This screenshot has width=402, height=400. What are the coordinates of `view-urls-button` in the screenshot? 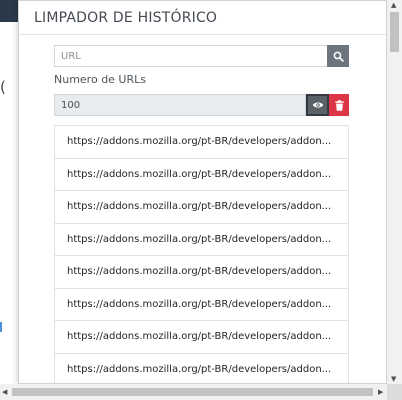 It's located at (317, 105).